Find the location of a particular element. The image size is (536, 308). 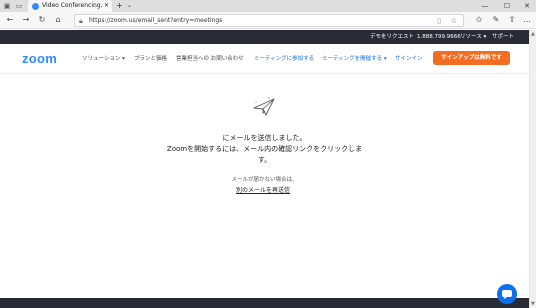

pen-icon: ✎ is located at coordinates (496, 20).